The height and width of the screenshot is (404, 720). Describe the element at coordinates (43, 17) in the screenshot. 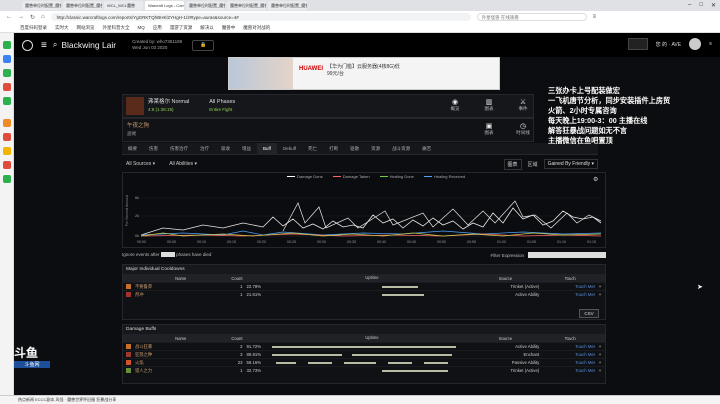

I see `home-icon: ⌂` at that location.